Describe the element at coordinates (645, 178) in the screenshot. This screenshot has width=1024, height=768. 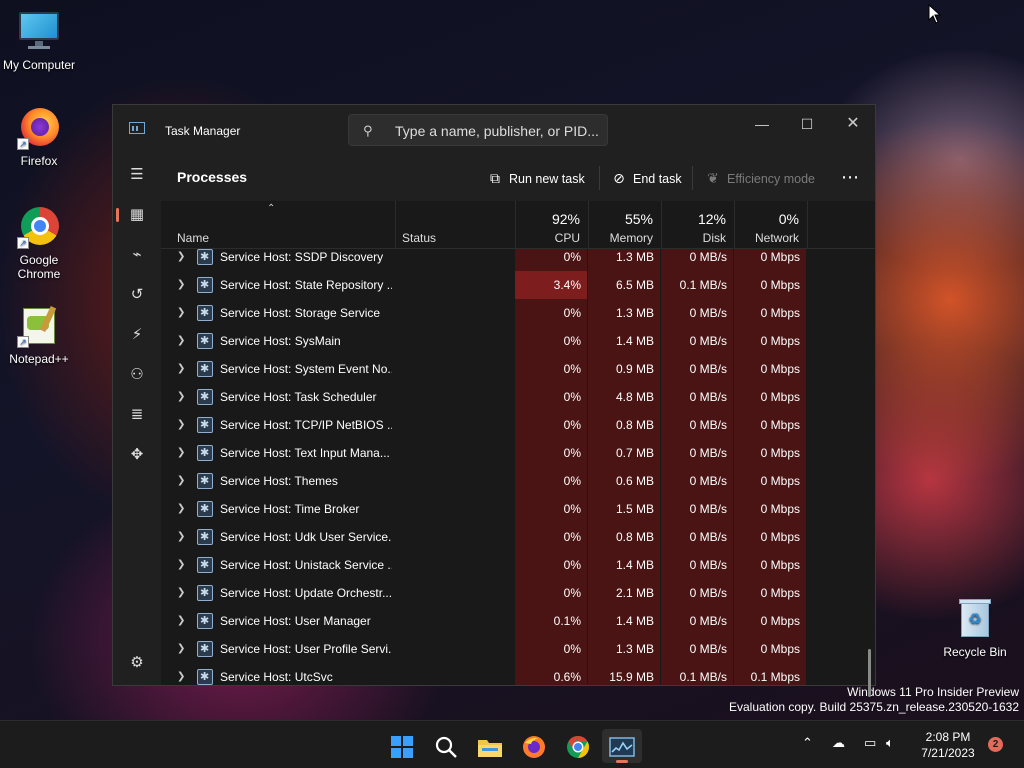
I see `end-task-button: ⊘ End task` at that location.